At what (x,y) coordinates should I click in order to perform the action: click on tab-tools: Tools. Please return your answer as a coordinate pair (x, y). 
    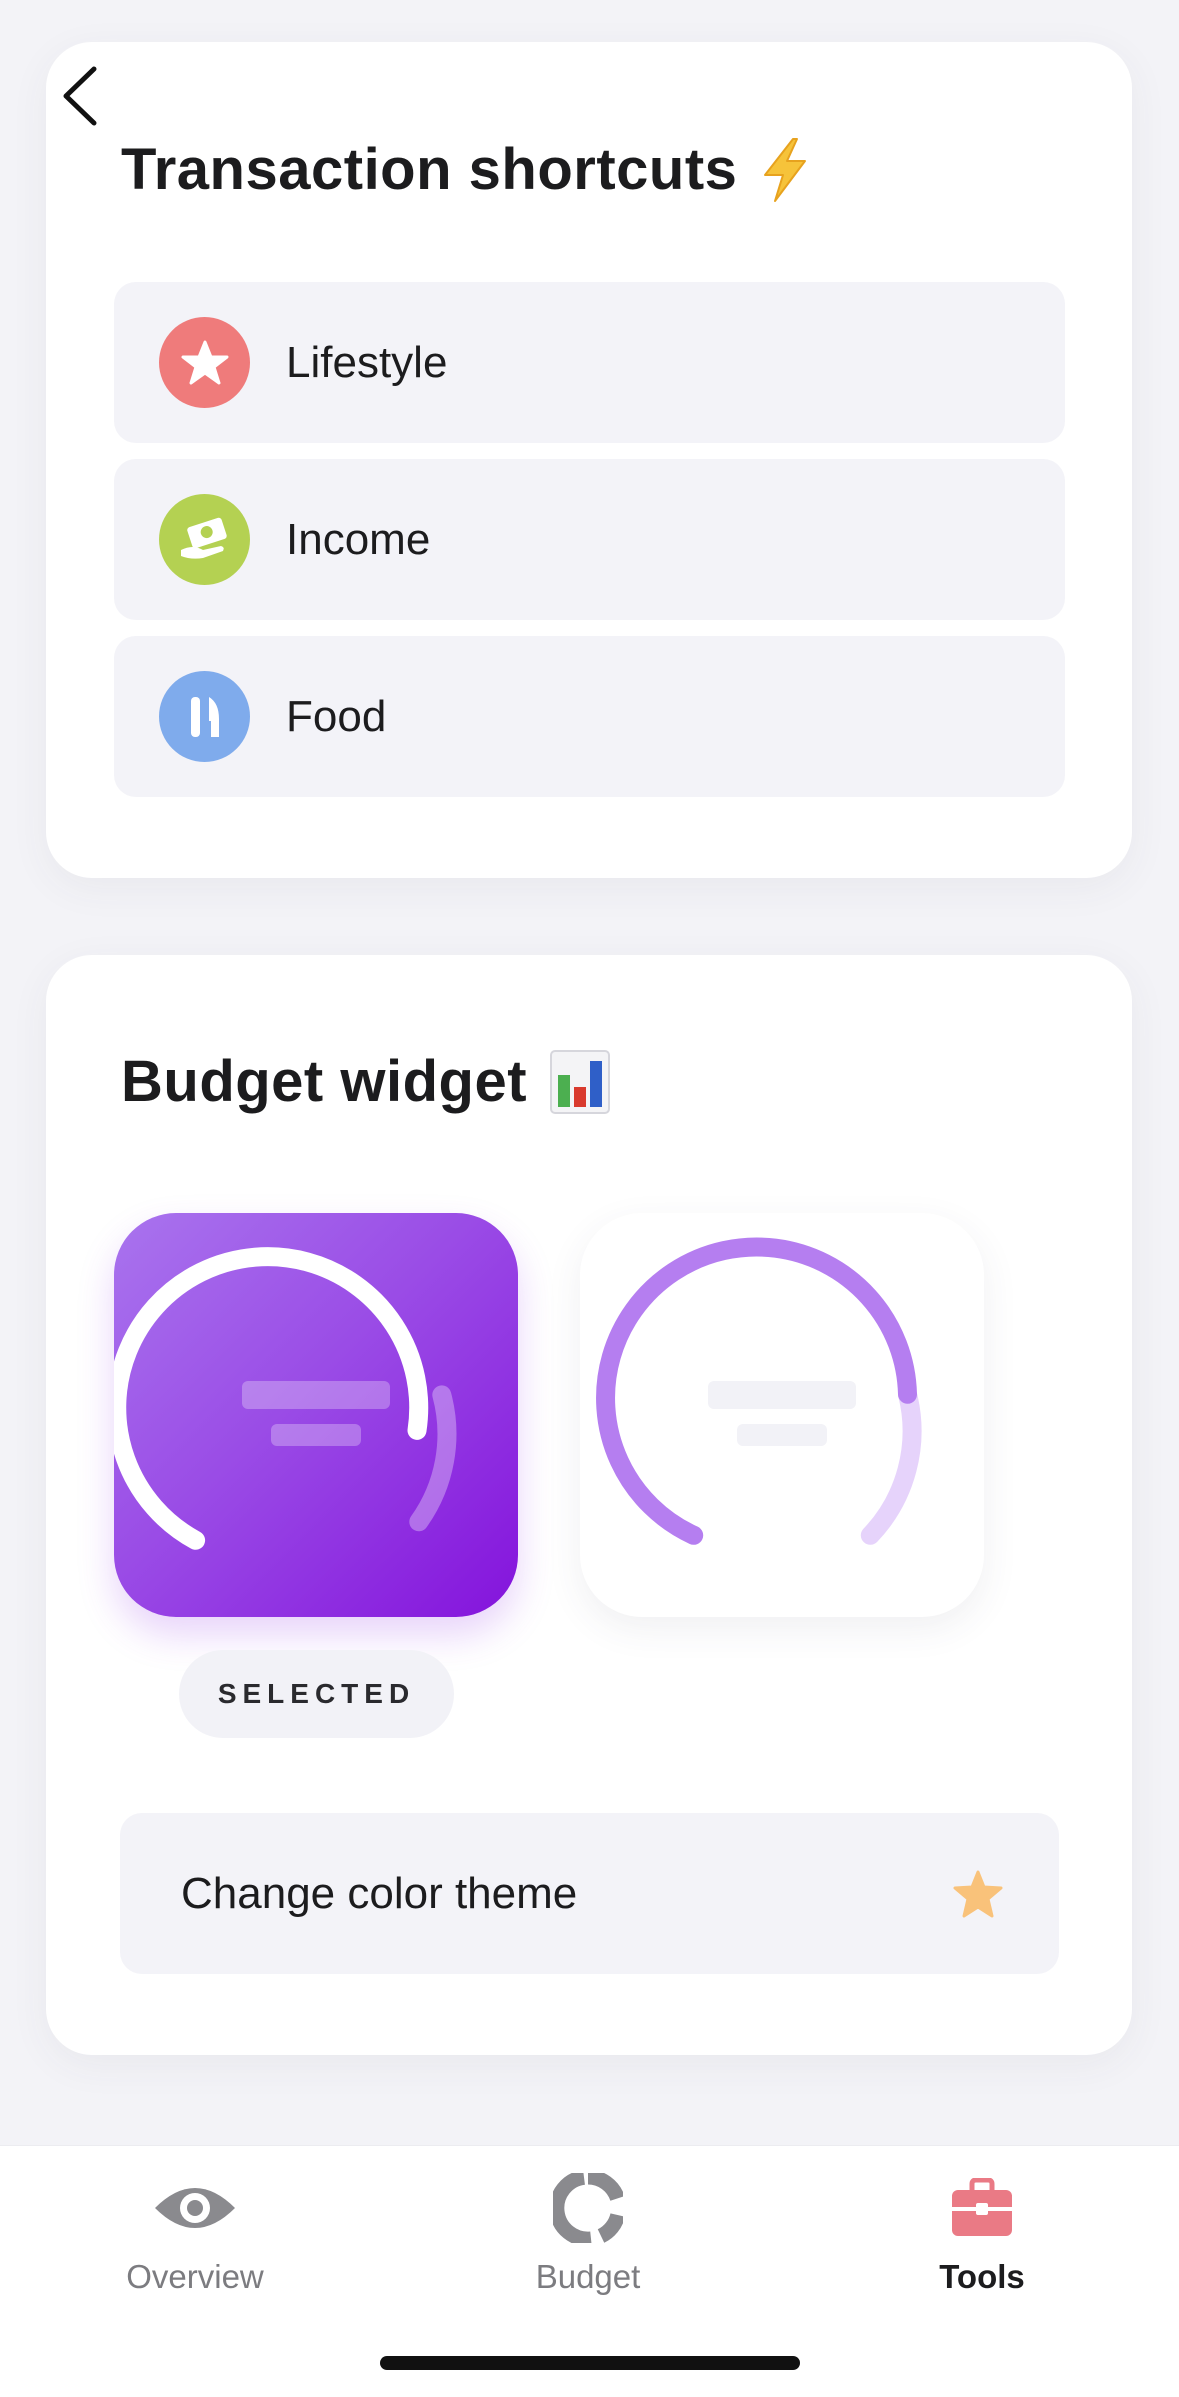
    Looking at the image, I should click on (982, 2226).